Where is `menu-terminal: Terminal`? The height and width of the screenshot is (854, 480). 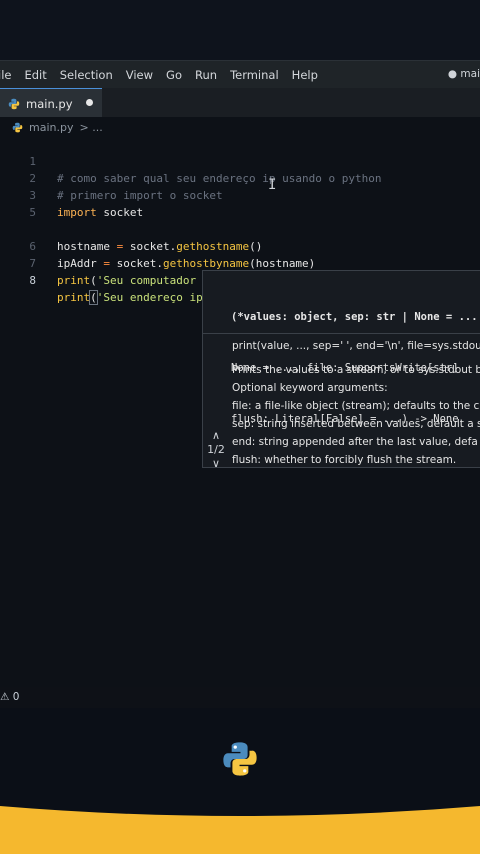 menu-terminal: Terminal is located at coordinates (254, 75).